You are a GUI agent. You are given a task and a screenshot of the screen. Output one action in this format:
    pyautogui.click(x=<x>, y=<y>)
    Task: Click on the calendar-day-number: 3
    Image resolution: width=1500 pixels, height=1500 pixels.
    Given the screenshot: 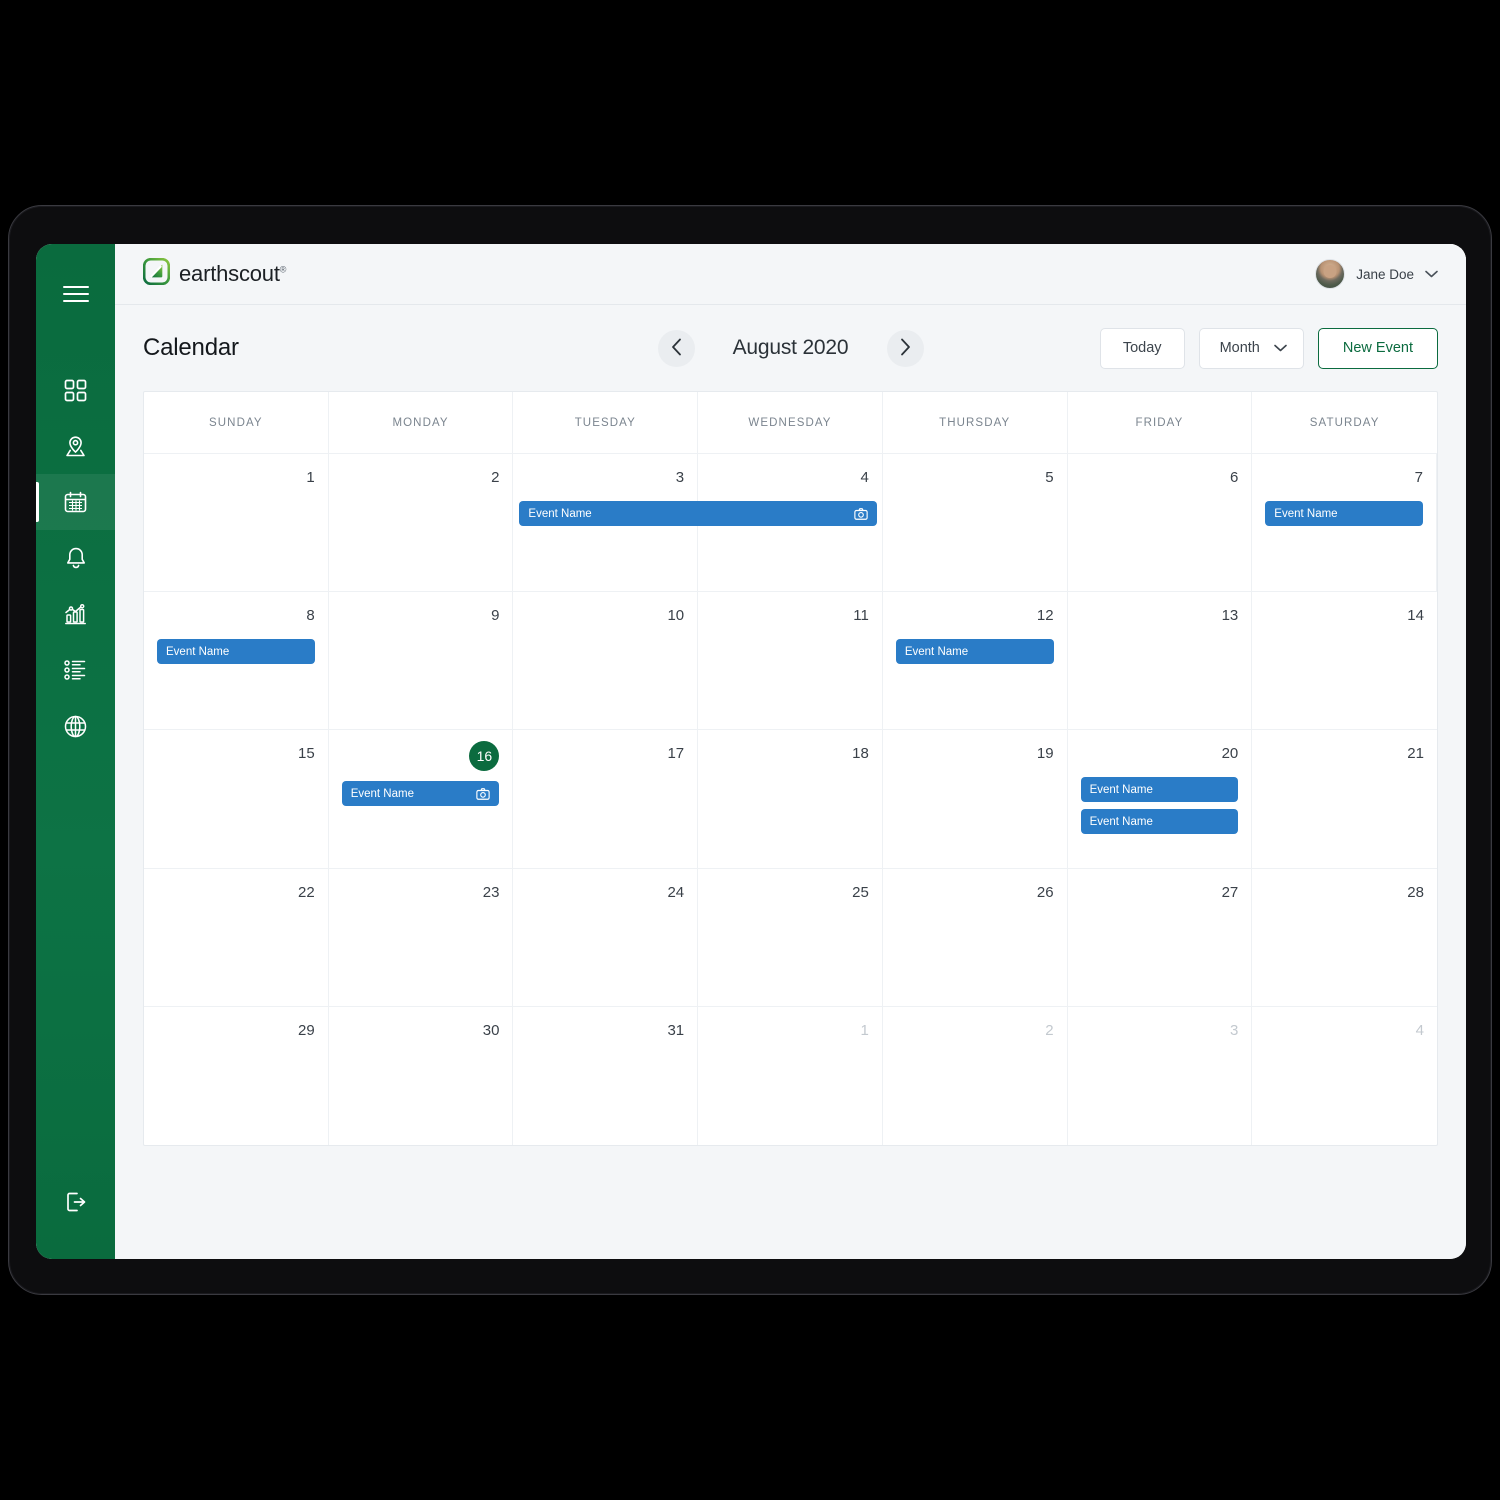 What is the action you would take?
    pyautogui.click(x=1234, y=1030)
    